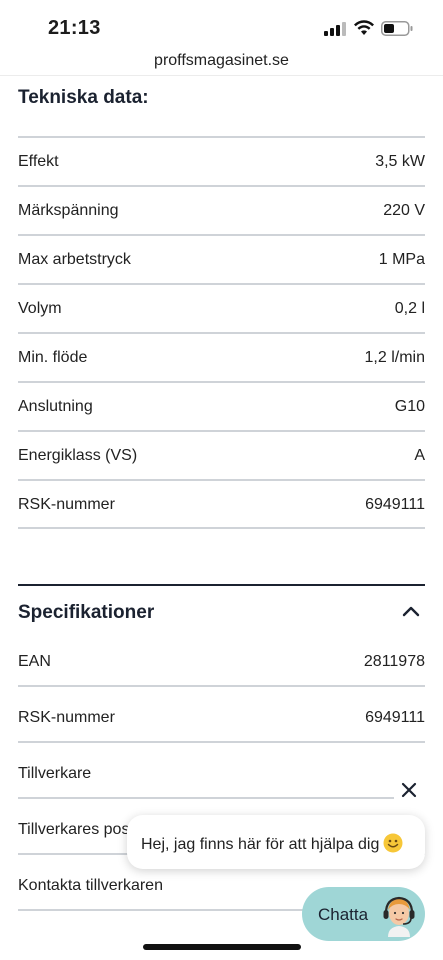 Image resolution: width=443 pixels, height=960 pixels. What do you see at coordinates (221, 455) in the screenshot?
I see `spec-row-energiklass: Energiklass (VS) A` at bounding box center [221, 455].